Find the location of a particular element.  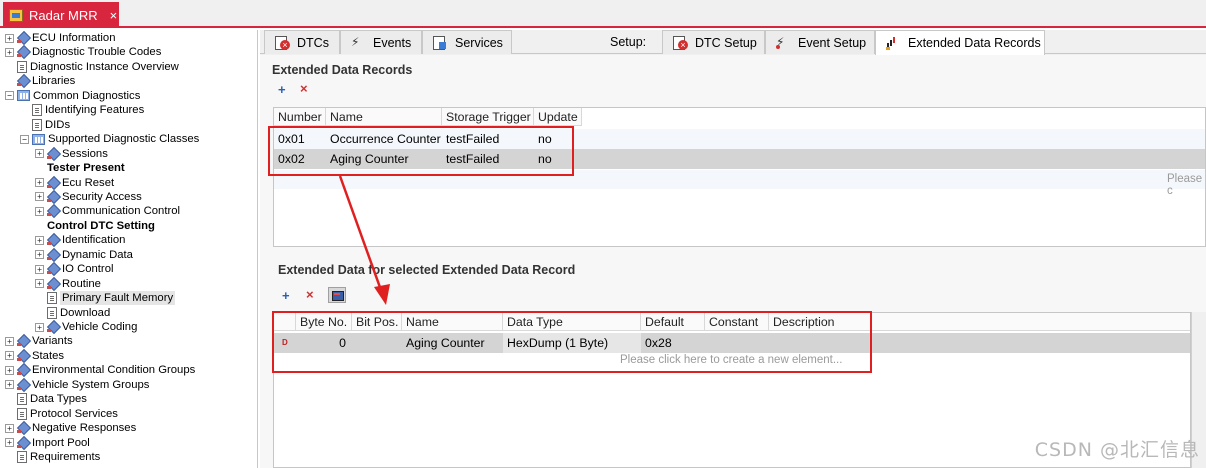

column-header-description: Description is located at coordinates (979, 322).